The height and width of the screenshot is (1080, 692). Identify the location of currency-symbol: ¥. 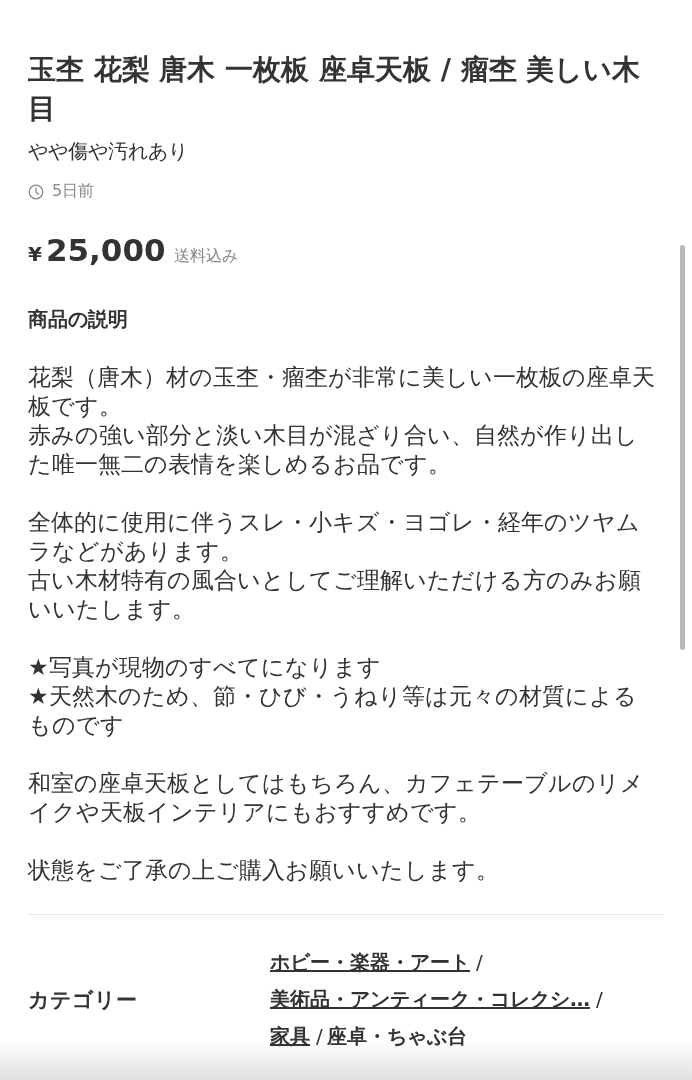
(35, 254).